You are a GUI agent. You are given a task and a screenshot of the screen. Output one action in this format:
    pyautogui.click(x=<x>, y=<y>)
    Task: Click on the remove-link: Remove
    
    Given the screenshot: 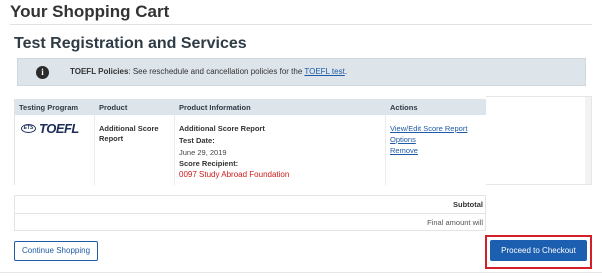 What is the action you would take?
    pyautogui.click(x=404, y=150)
    